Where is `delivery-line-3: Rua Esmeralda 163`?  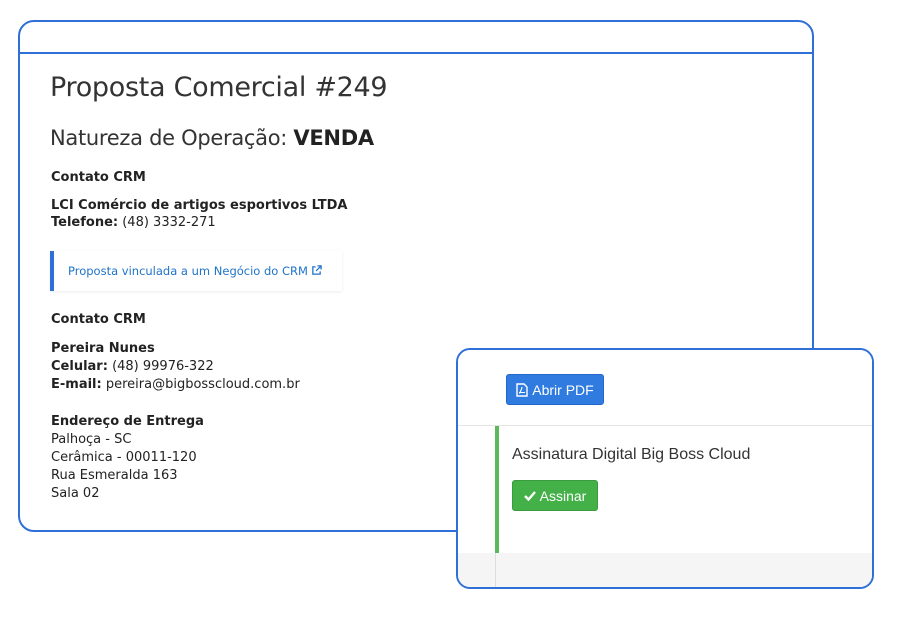 delivery-line-3: Rua Esmeralda 163 is located at coordinates (114, 475).